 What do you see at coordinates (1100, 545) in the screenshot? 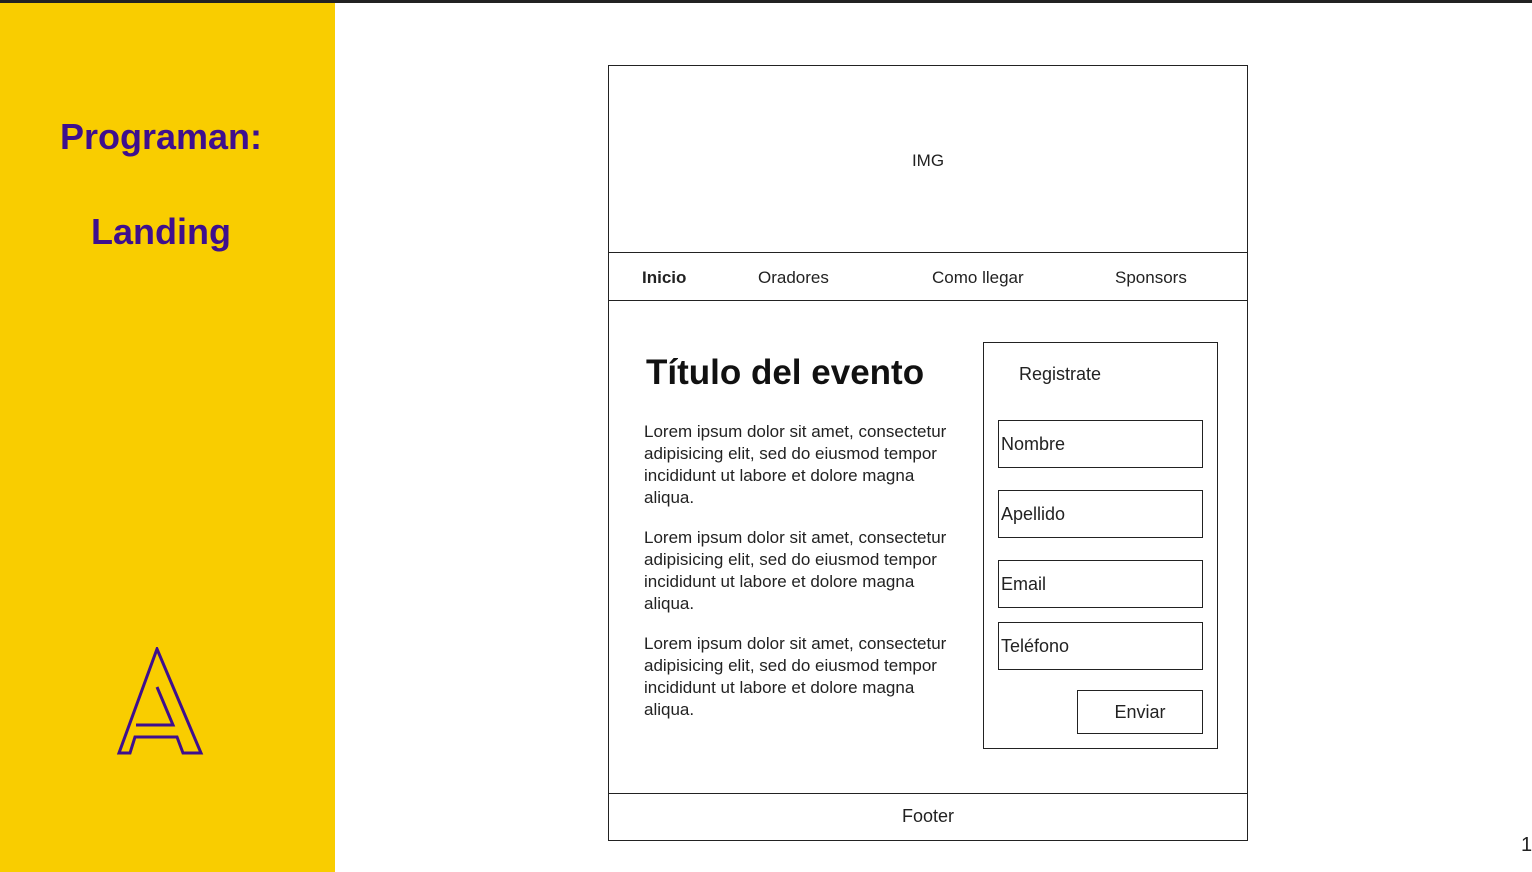
I see `registration-form: Registrate Enviar` at bounding box center [1100, 545].